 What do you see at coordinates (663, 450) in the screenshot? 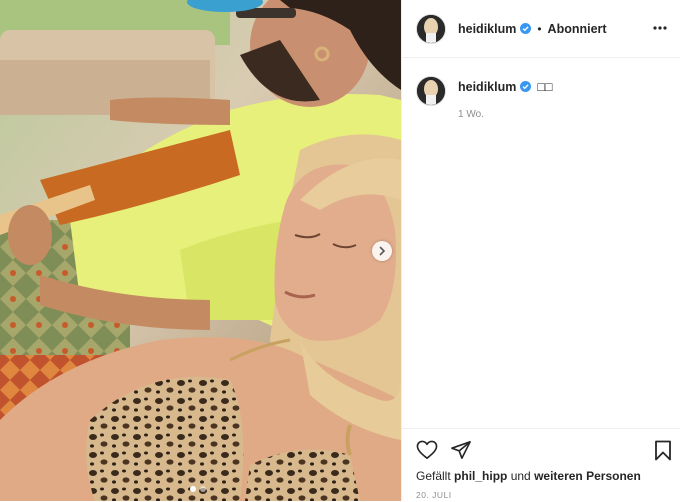
I see `bookmark-icon` at bounding box center [663, 450].